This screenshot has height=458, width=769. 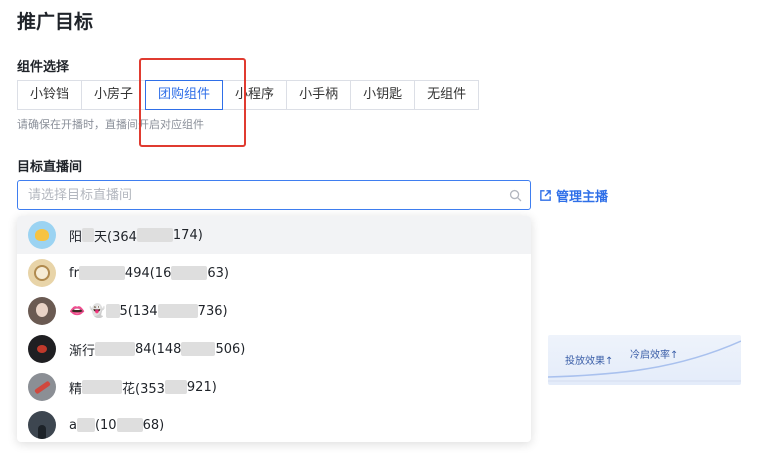 I want to click on component-section-label: 组件选择, so click(x=43, y=67).